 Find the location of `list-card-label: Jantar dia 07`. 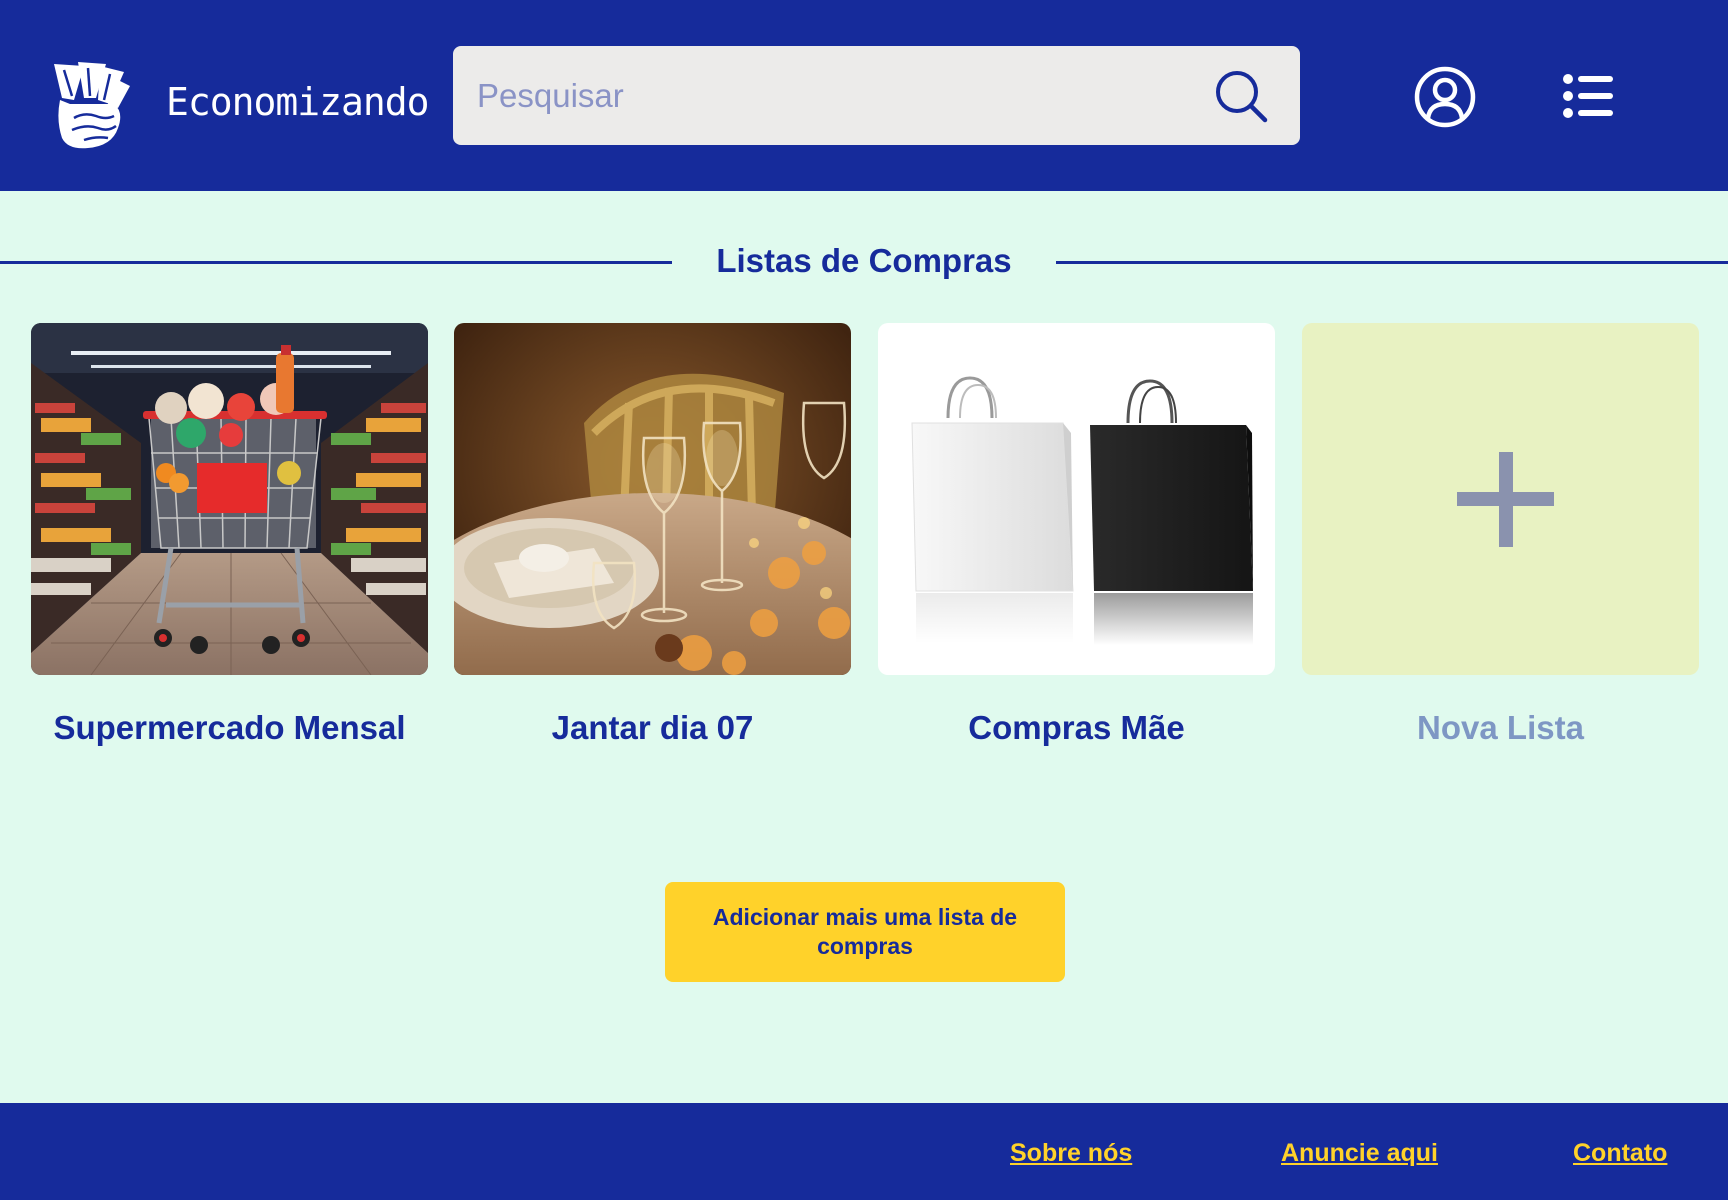

list-card-label: Jantar dia 07 is located at coordinates (652, 727).